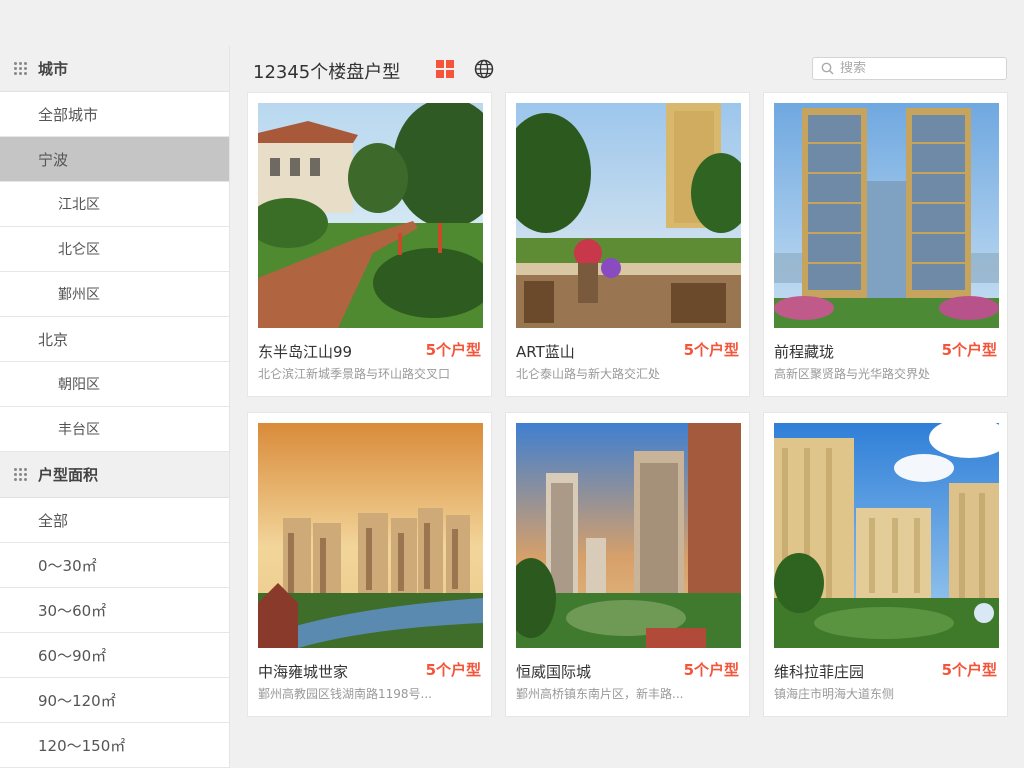  Describe the element at coordinates (114, 610) in the screenshot. I see `sidebar-item-area-30-60: 30～60㎡` at that location.